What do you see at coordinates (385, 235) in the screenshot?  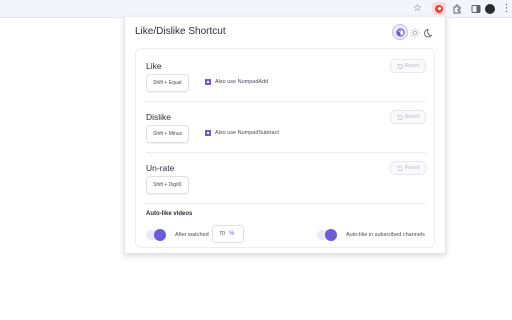 I see `subscribed-label: Auto-like in subscribed channels` at bounding box center [385, 235].